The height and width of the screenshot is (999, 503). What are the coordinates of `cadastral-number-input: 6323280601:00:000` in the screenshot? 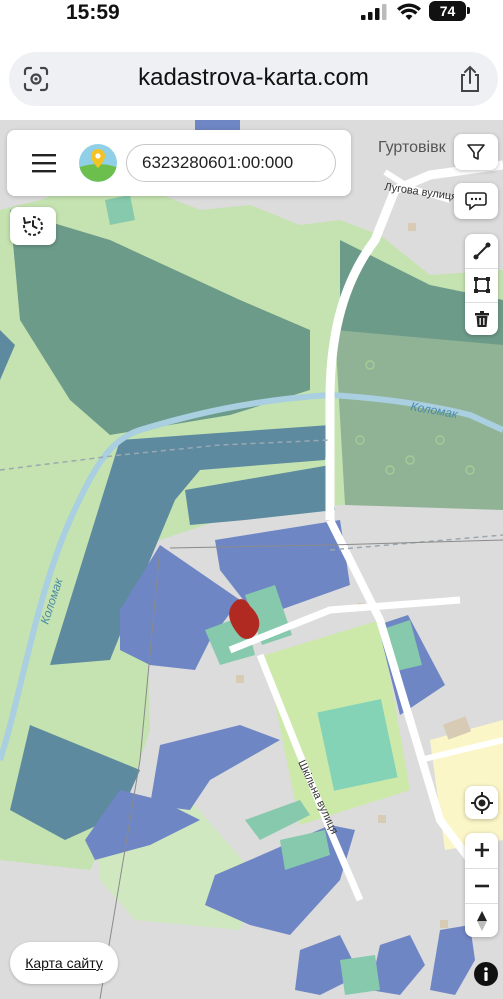 It's located at (231, 163).